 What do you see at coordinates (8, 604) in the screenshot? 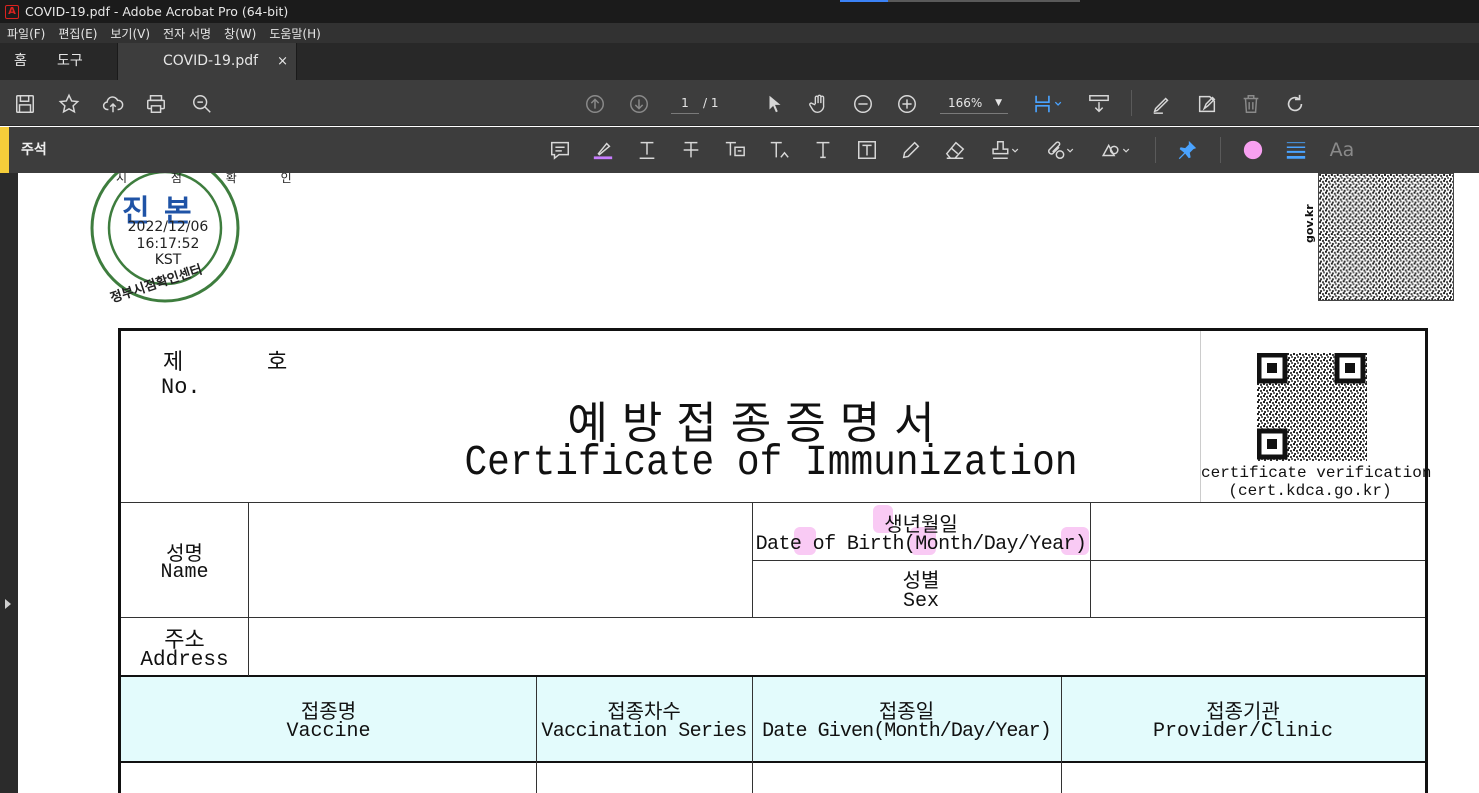
I see `expand-panel-icon` at bounding box center [8, 604].